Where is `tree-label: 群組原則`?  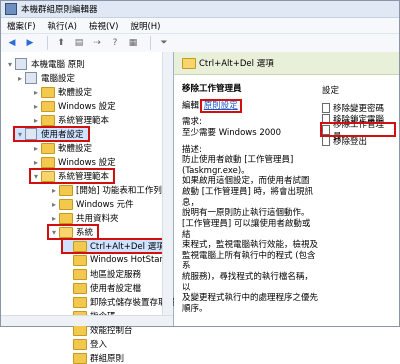
tree-label: 群組原則 is located at coordinates (107, 359).